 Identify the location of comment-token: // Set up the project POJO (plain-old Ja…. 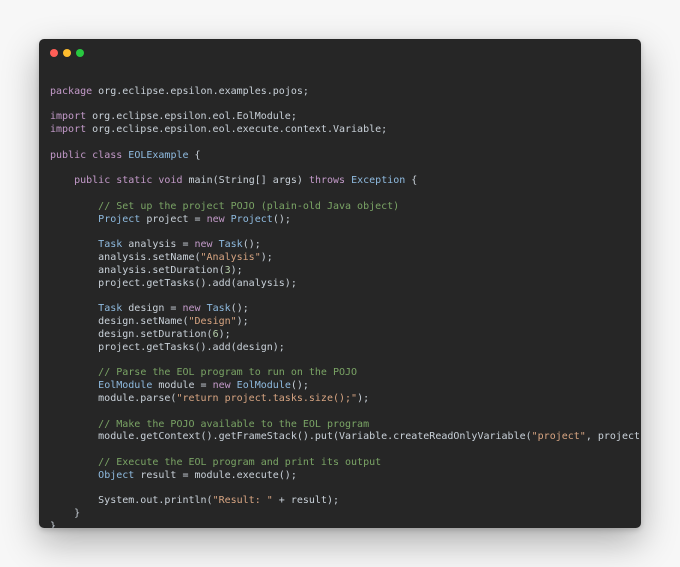
(249, 206).